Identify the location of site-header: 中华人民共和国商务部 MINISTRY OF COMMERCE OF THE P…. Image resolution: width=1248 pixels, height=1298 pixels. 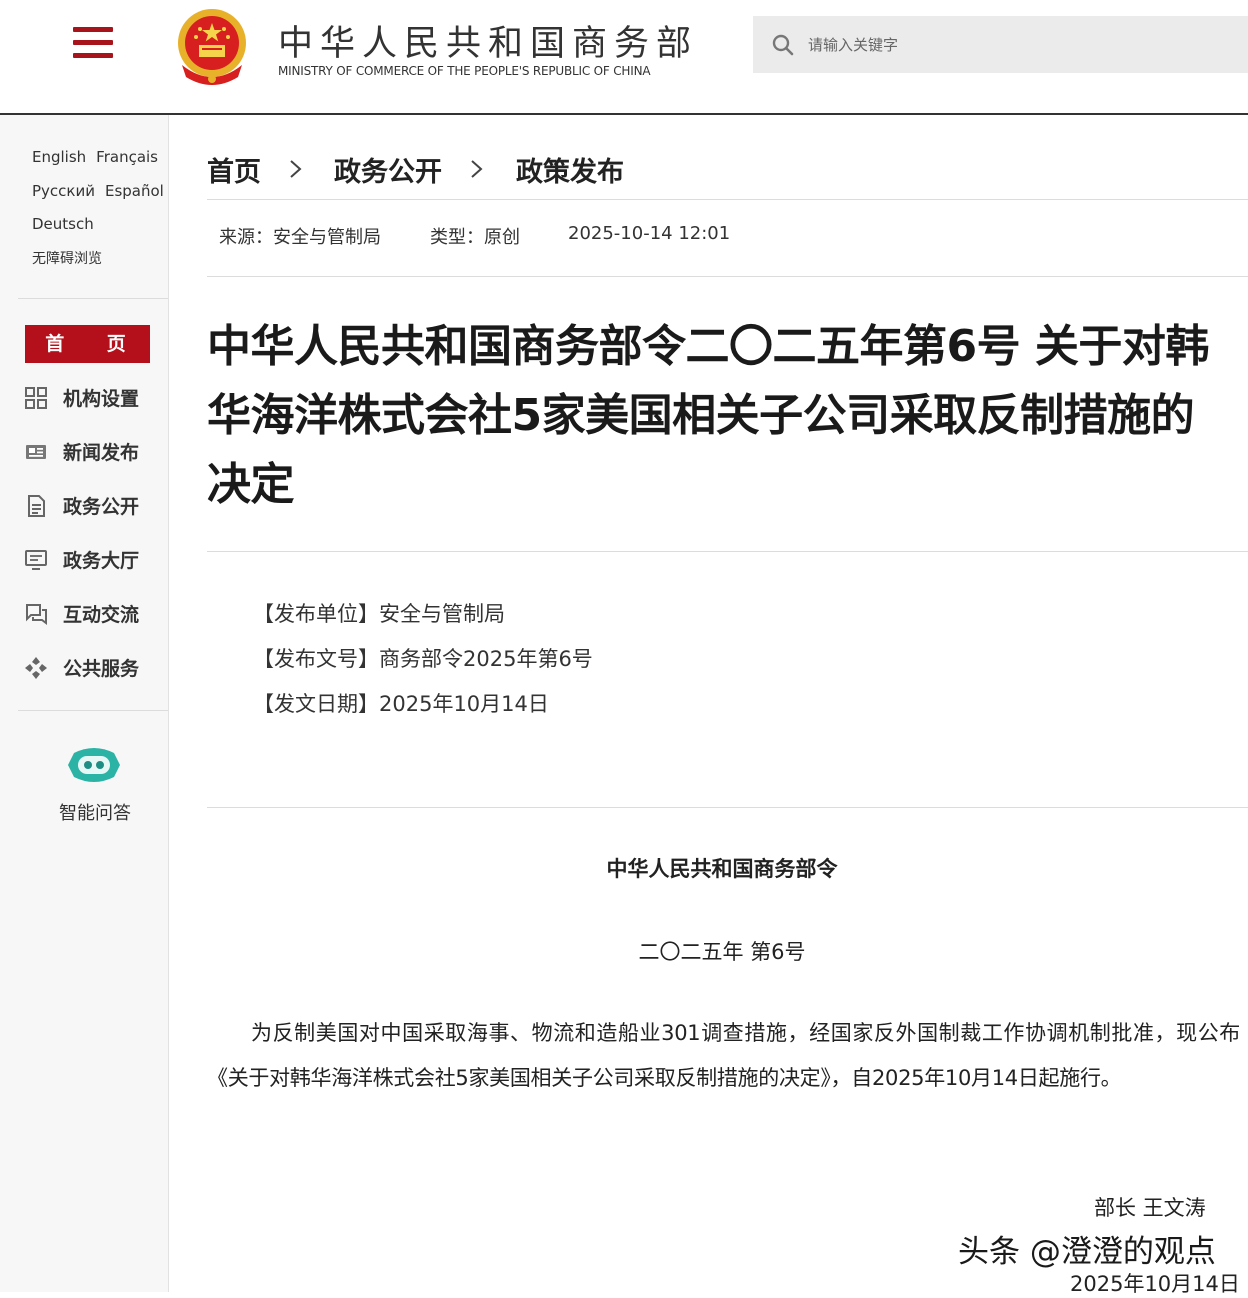
(624, 57).